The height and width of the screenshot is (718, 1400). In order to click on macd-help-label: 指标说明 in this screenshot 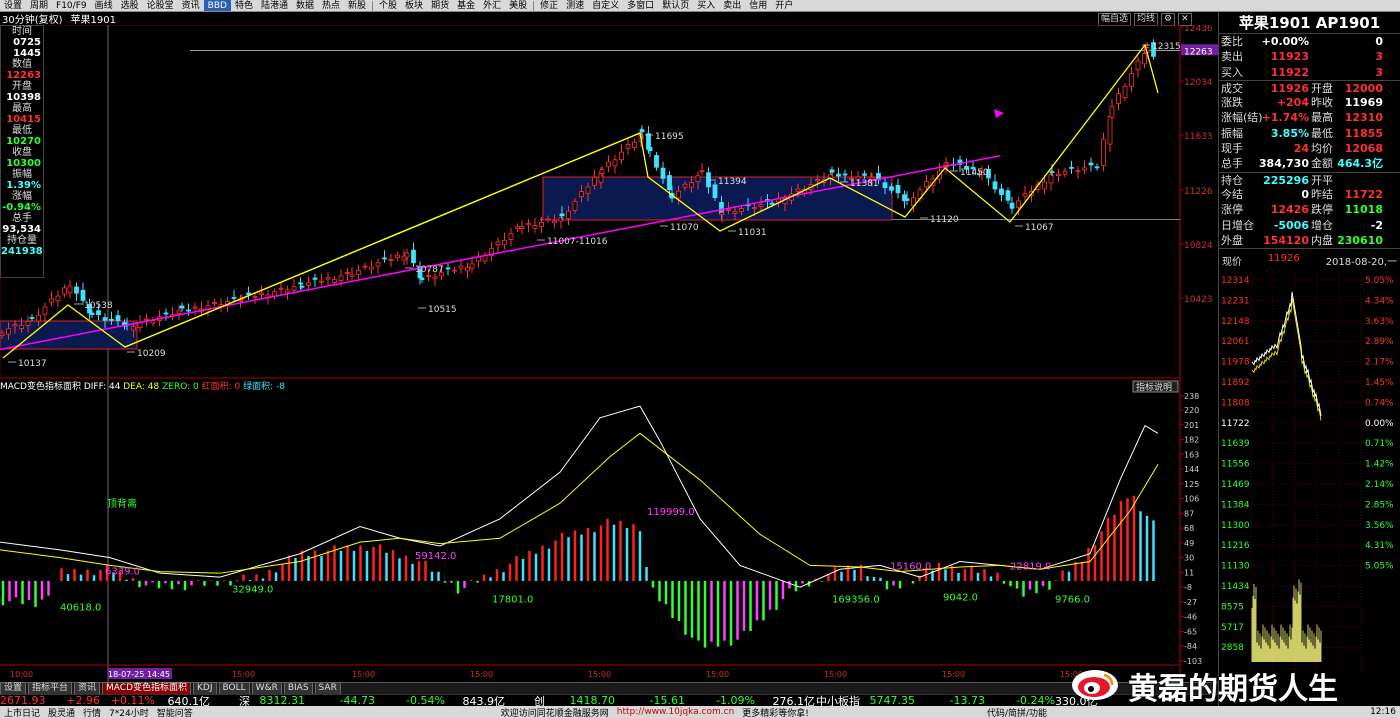, I will do `click(1154, 387)`.